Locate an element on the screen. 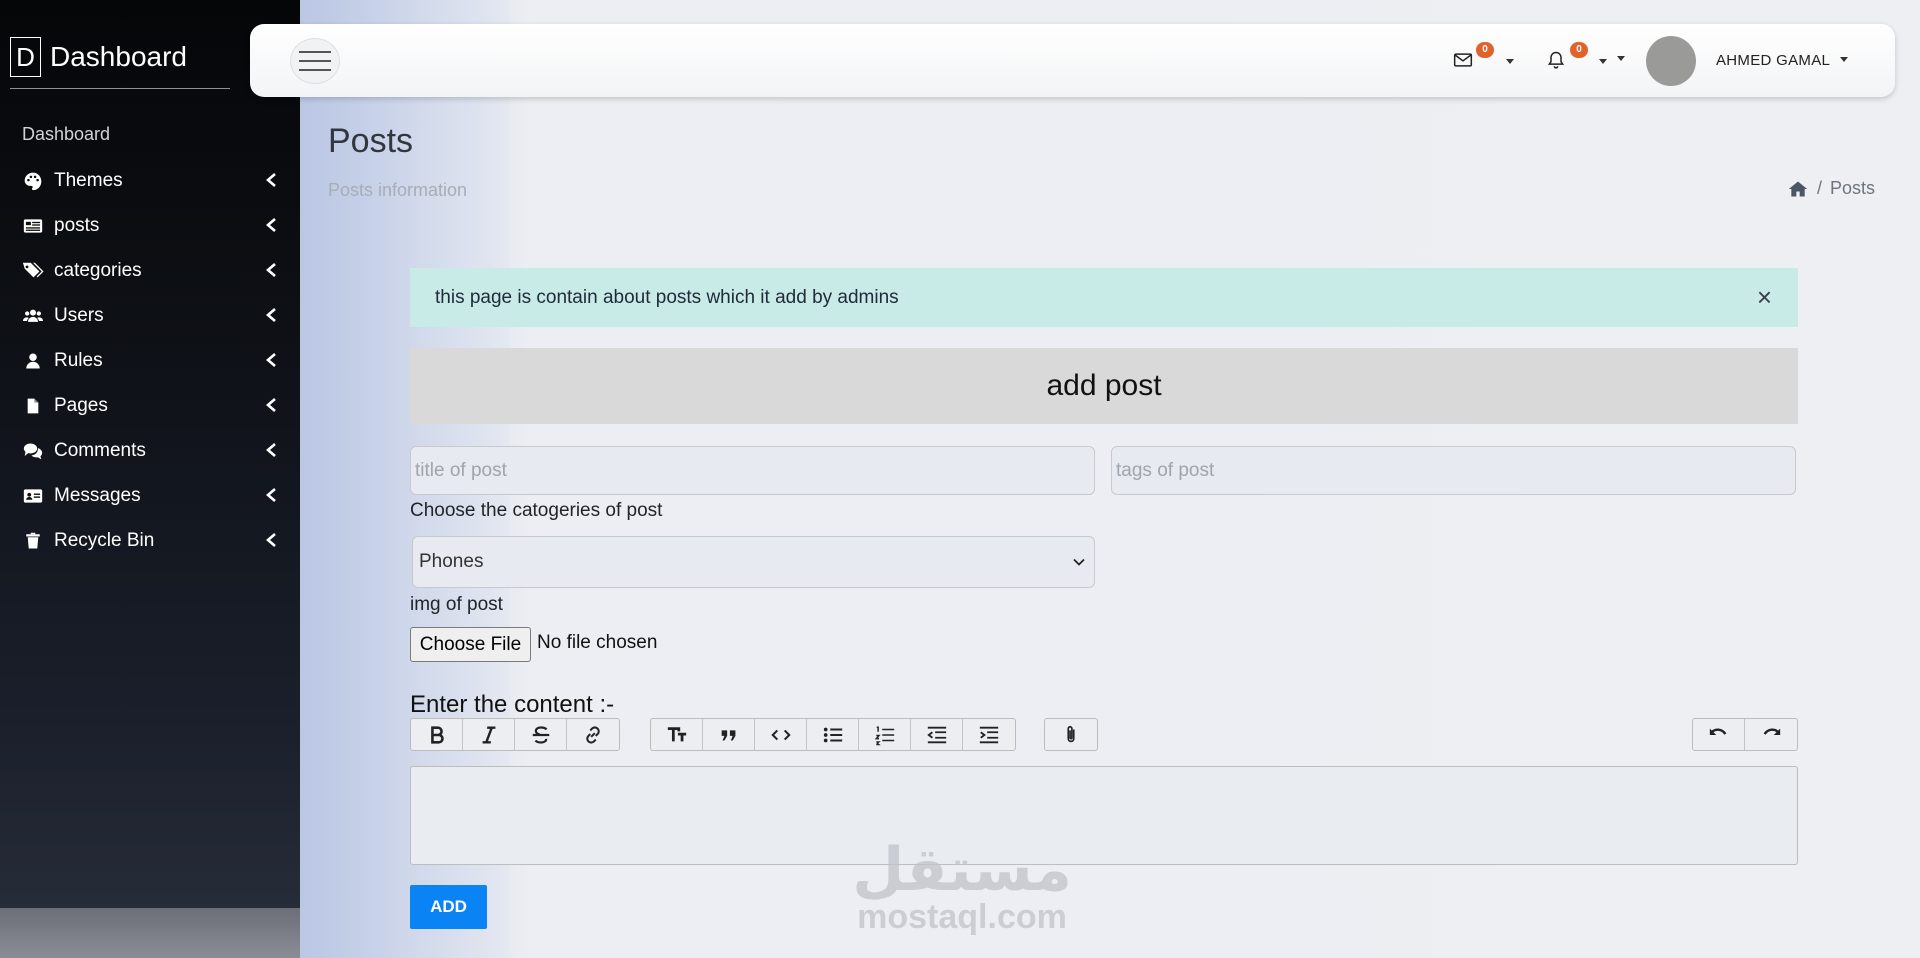  strikethrough-icon is located at coordinates (540, 734).